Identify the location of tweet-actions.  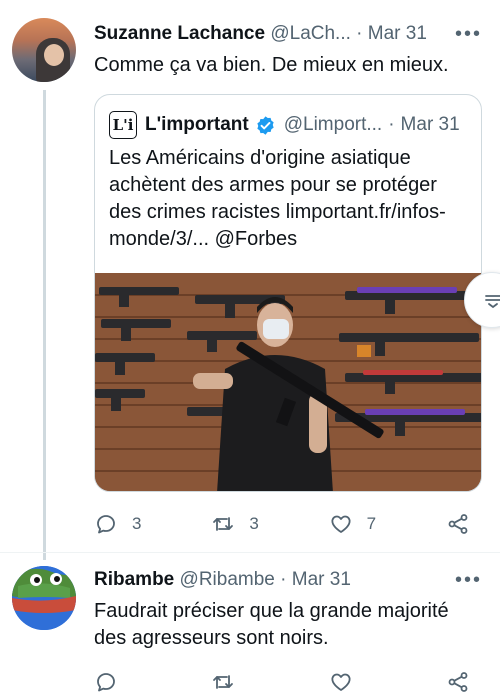
(289, 682).